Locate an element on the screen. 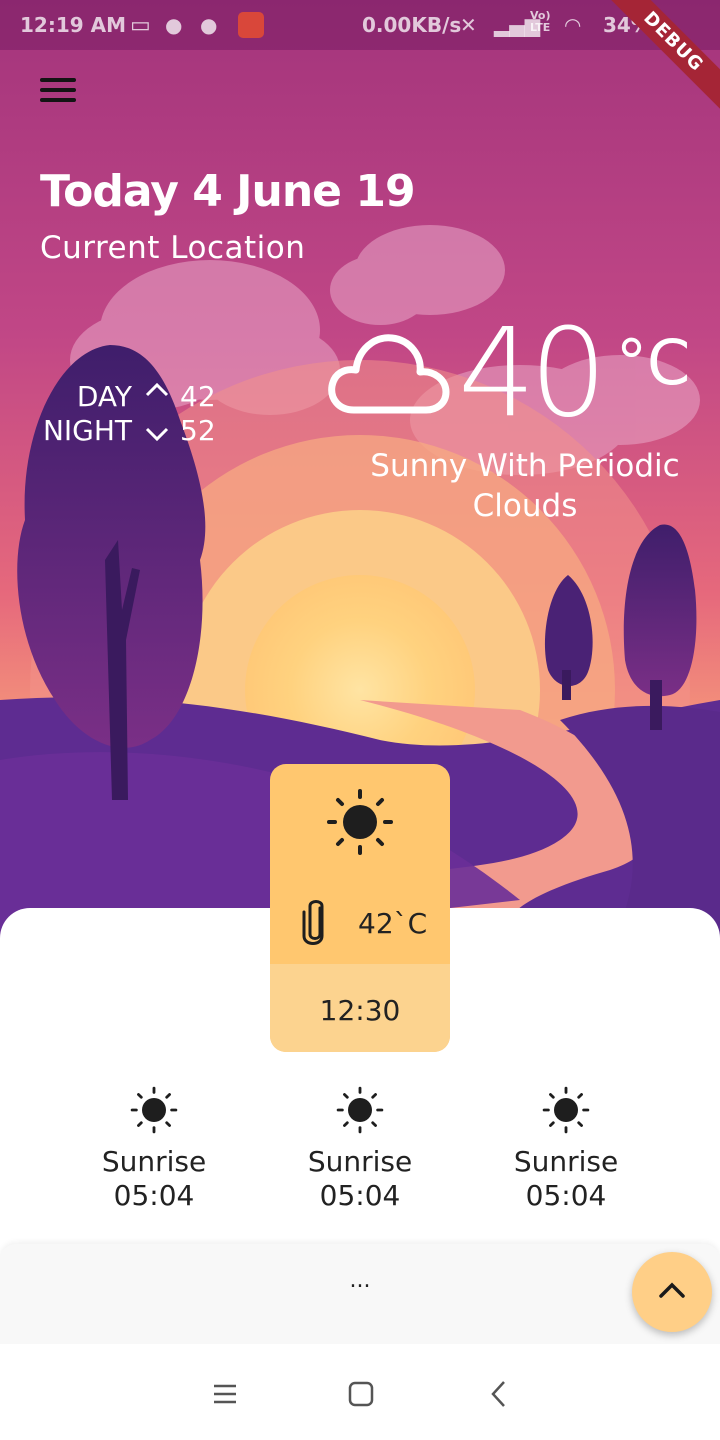 The image size is (720, 1440). home-icon is located at coordinates (361, 1394).